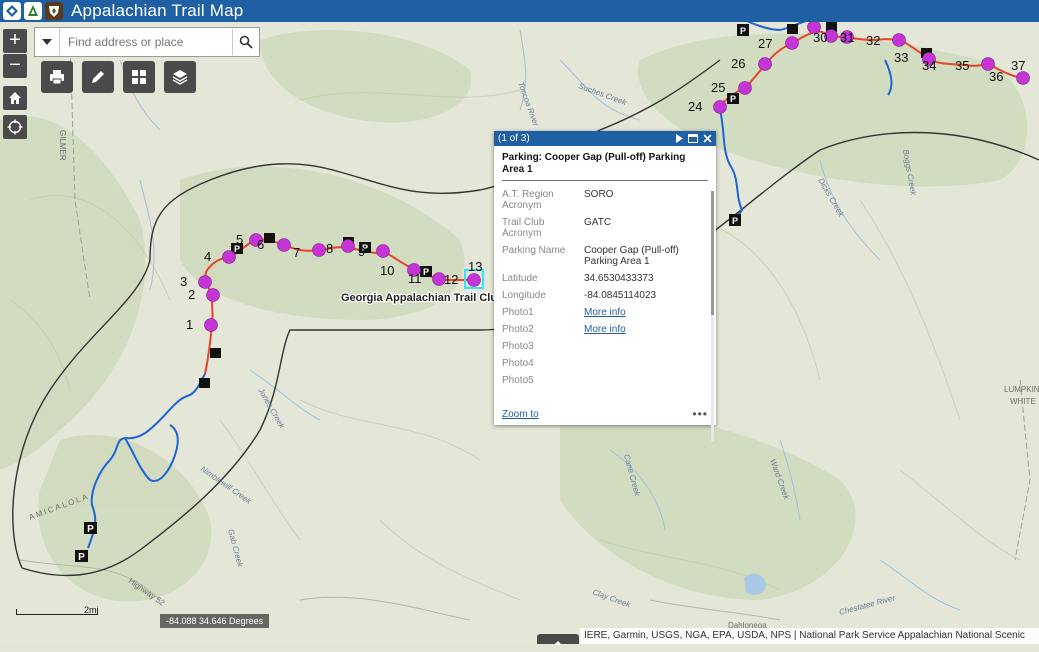  What do you see at coordinates (929, 65) in the screenshot?
I see `stop-label: 34` at bounding box center [929, 65].